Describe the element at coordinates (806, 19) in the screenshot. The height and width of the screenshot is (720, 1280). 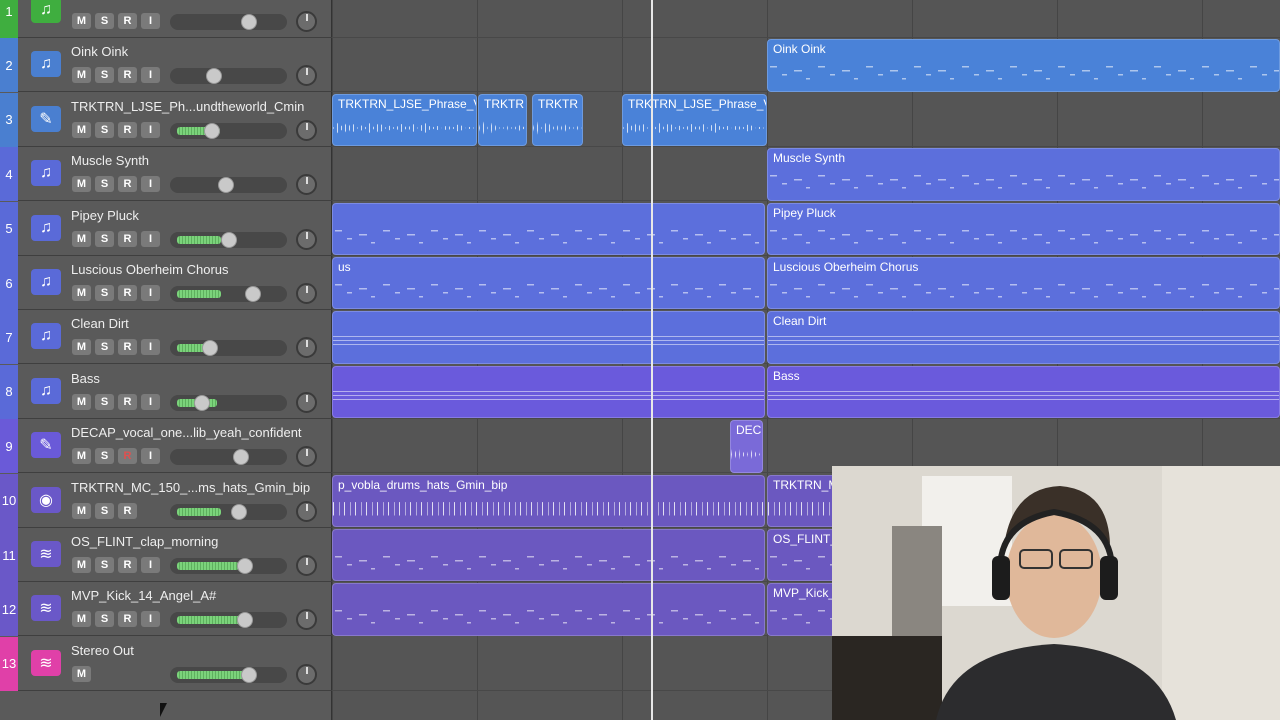
I see `track-lane` at that location.